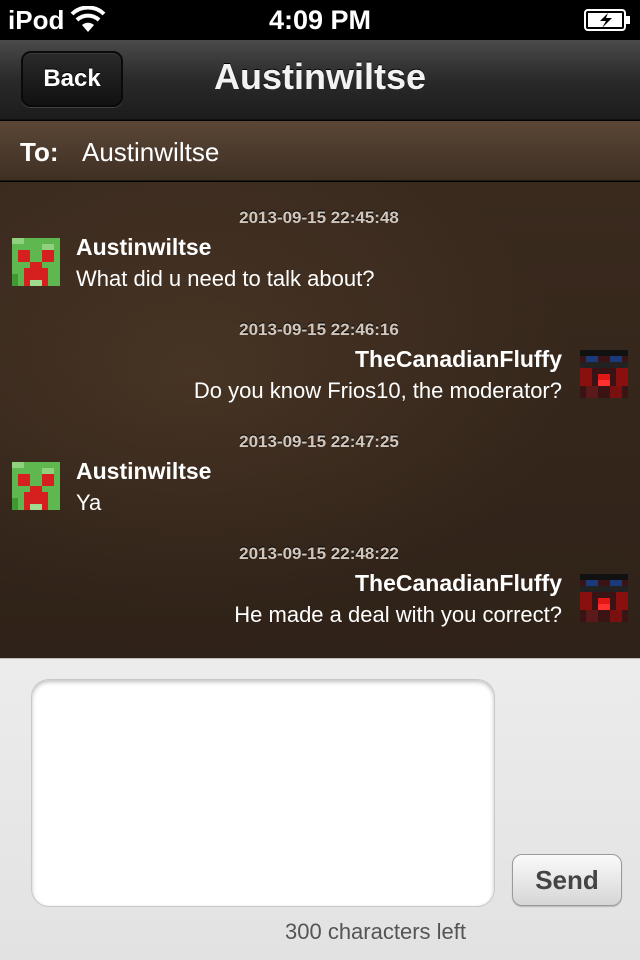 This screenshot has height=960, width=640. Describe the element at coordinates (398, 614) in the screenshot. I see `message-text: He made a deal with you correct?` at that location.